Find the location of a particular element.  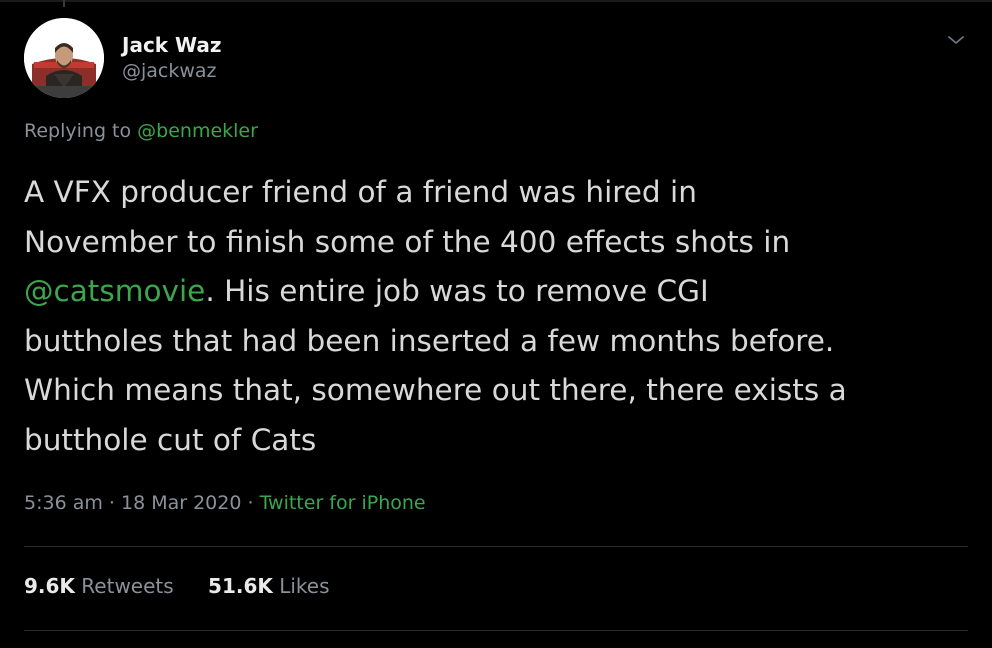

tweet-line: butthole cut of Cats is located at coordinates (170, 439).